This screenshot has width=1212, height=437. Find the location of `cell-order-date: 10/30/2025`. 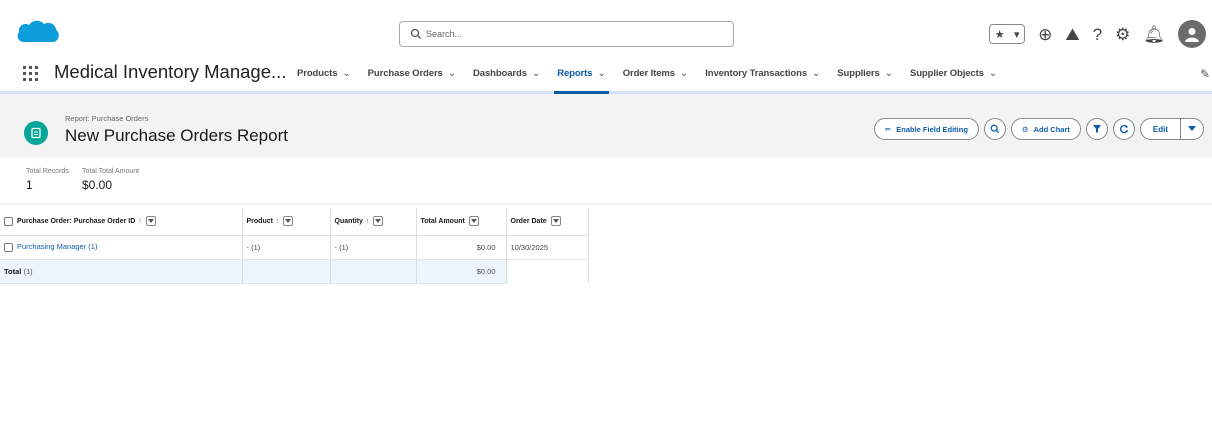

cell-order-date: 10/30/2025 is located at coordinates (547, 247).